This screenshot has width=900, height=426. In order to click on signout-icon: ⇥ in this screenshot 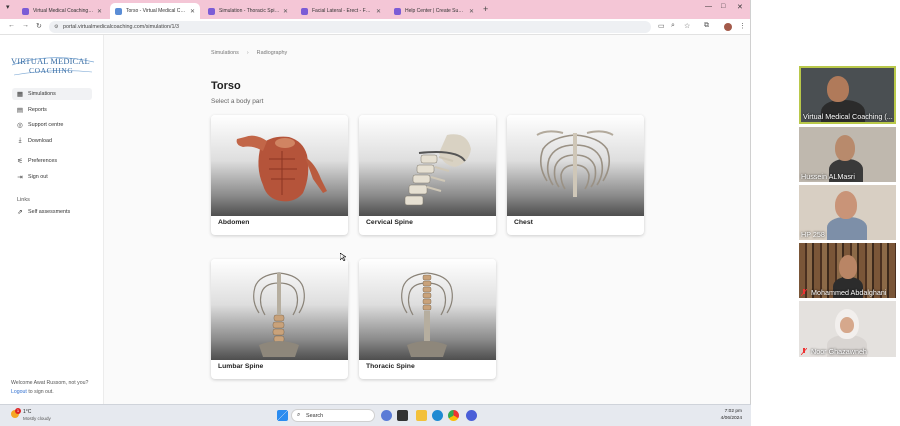, I will do `click(20, 177)`.